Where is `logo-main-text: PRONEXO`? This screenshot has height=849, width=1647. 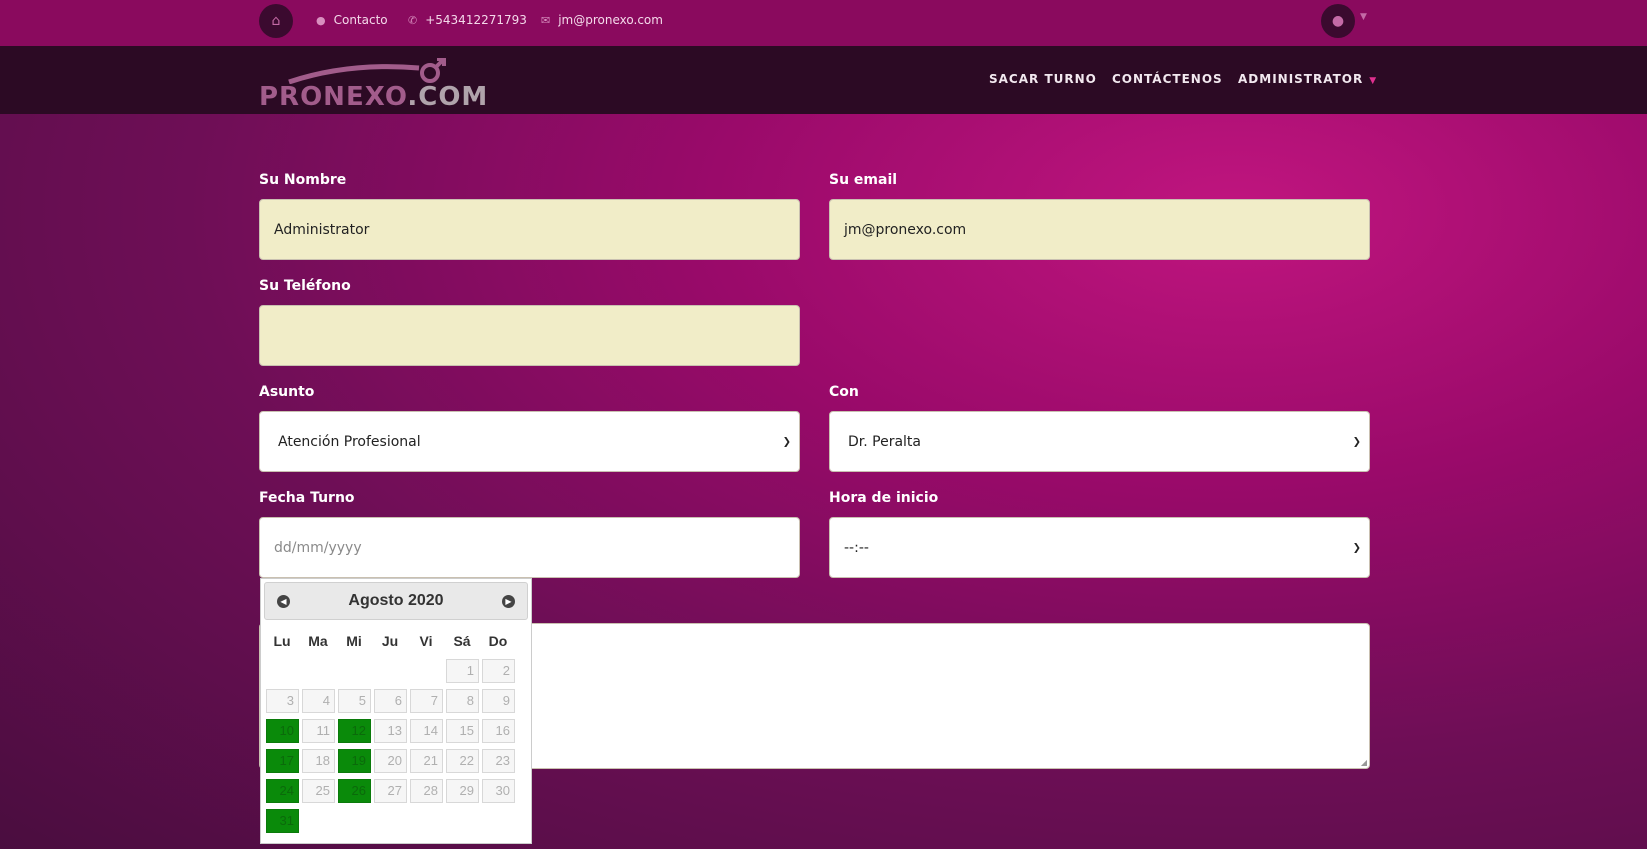 logo-main-text: PRONEXO is located at coordinates (333, 97).